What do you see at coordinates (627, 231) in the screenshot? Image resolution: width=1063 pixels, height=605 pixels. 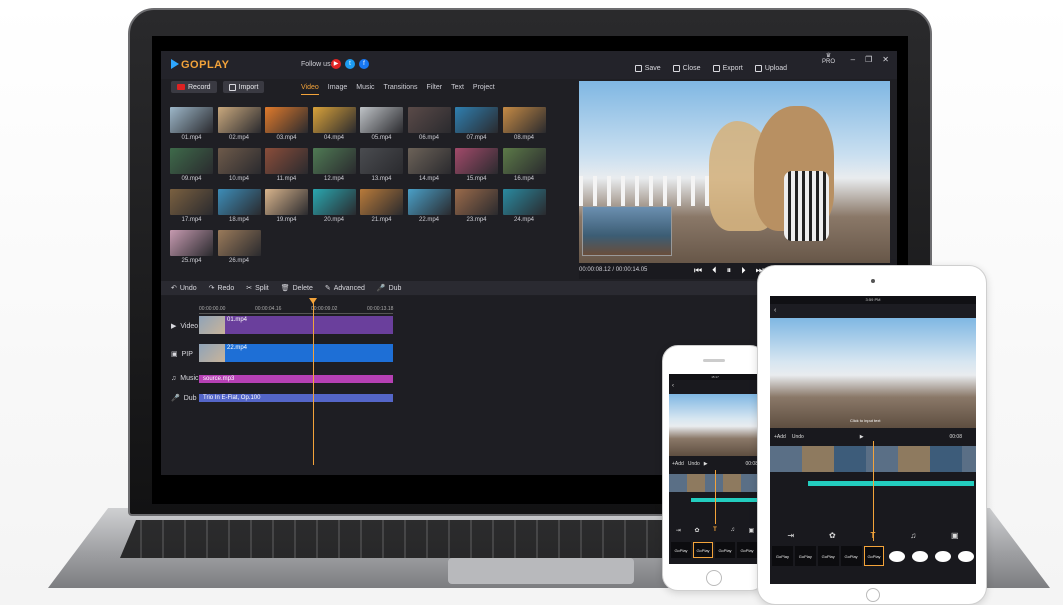 I see `pip-overlay` at bounding box center [627, 231].